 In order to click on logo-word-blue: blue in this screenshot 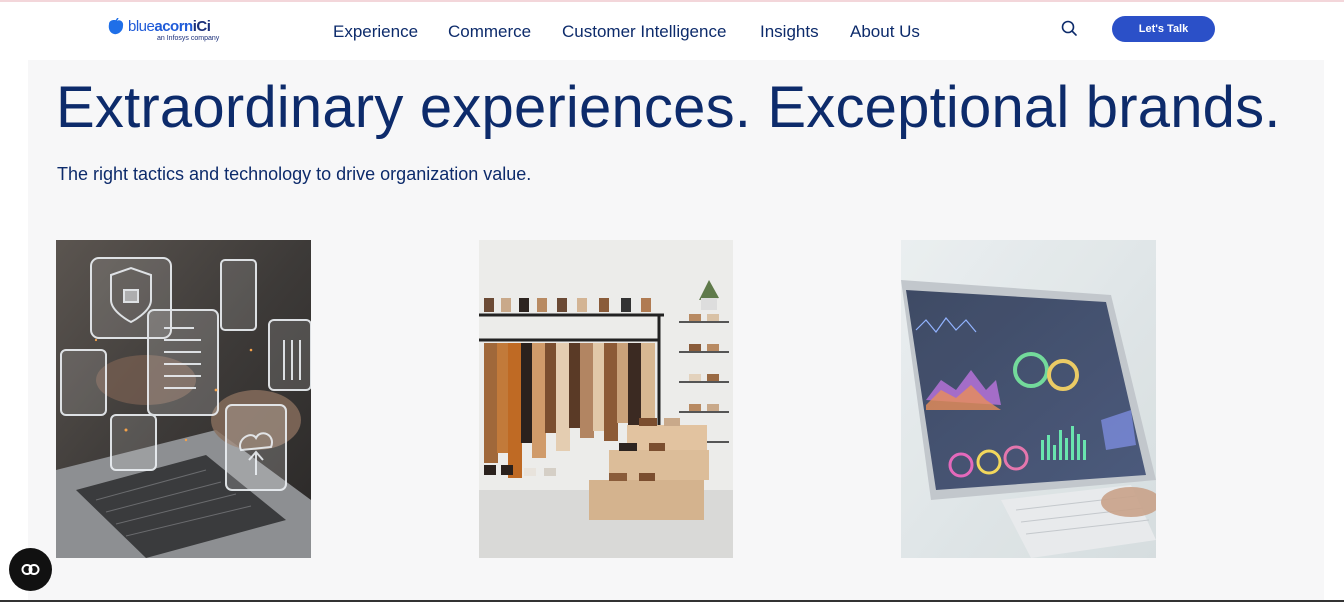, I will do `click(141, 26)`.